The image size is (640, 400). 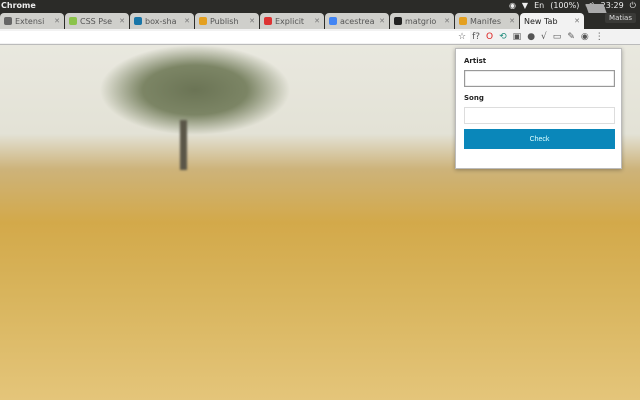 What do you see at coordinates (620, 18) in the screenshot?
I see `profile-button: Matias` at bounding box center [620, 18].